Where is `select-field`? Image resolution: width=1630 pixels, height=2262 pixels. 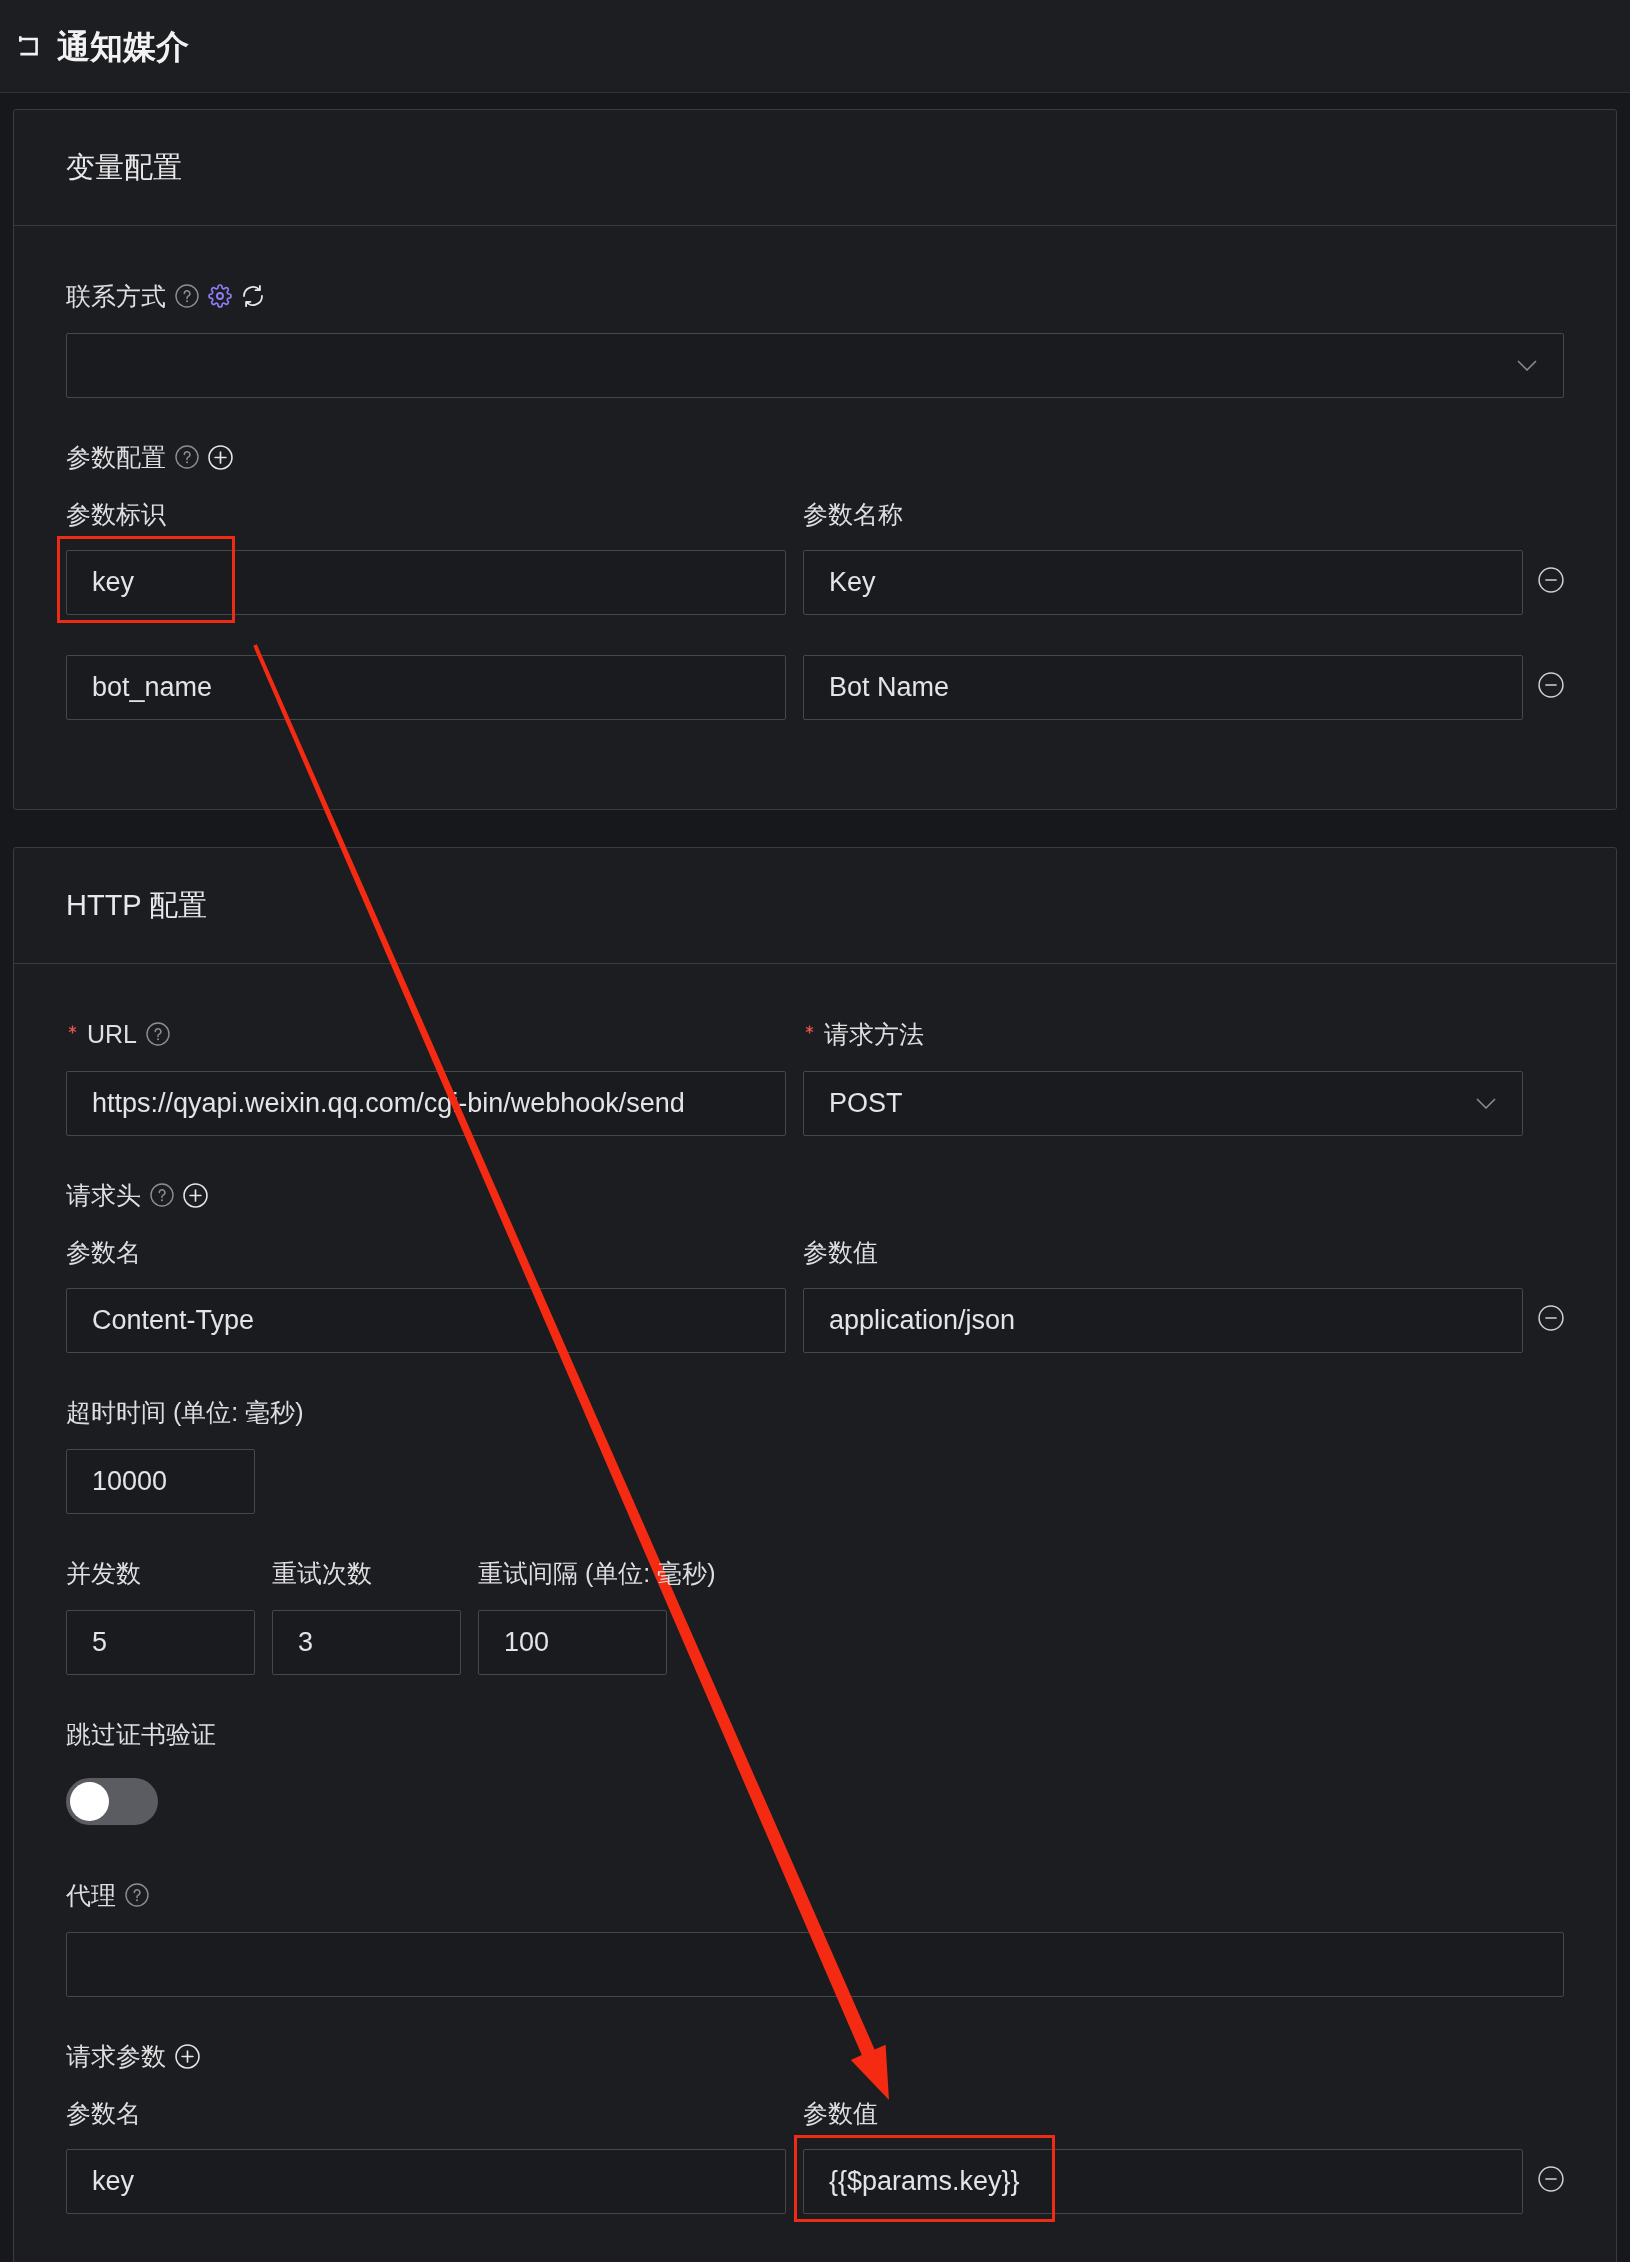 select-field is located at coordinates (815, 365).